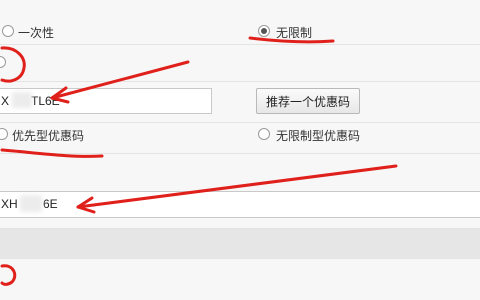 This screenshot has width=480, height=300. What do you see at coordinates (5, 101) in the screenshot?
I see `coupon-code-prefix: X` at bounding box center [5, 101].